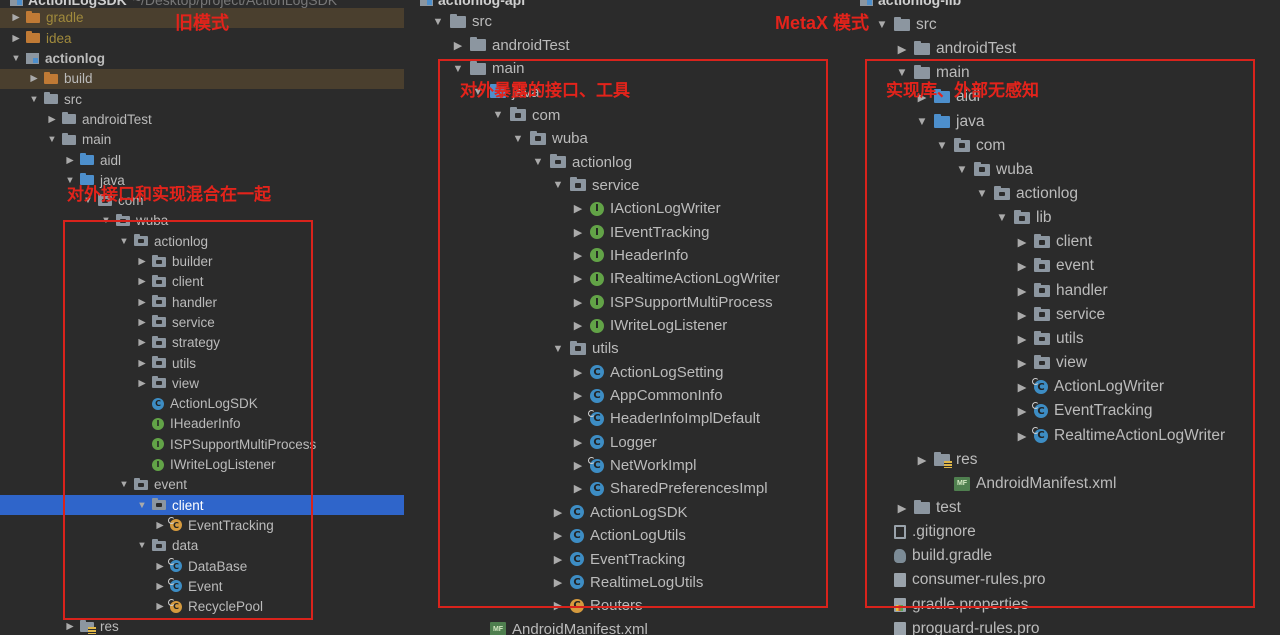 This screenshot has width=1280, height=635. I want to click on tree-item-label: build, so click(78, 79).